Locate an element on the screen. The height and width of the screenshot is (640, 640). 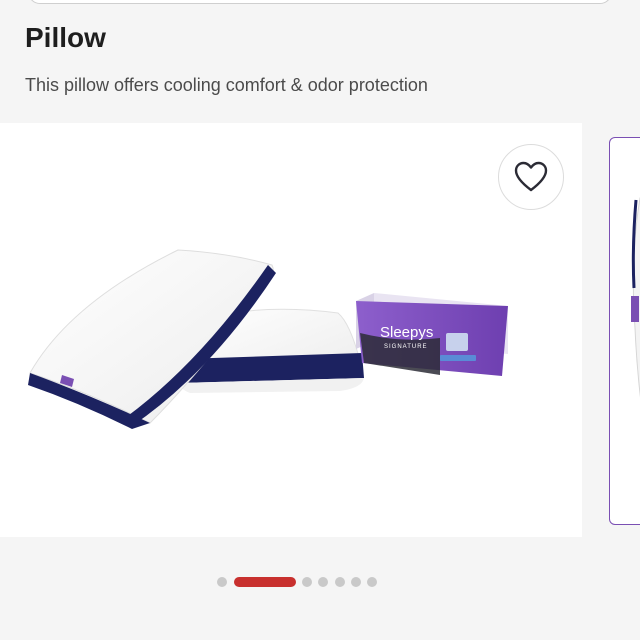
box-line-text: SIGNATURE is located at coordinates (406, 347).